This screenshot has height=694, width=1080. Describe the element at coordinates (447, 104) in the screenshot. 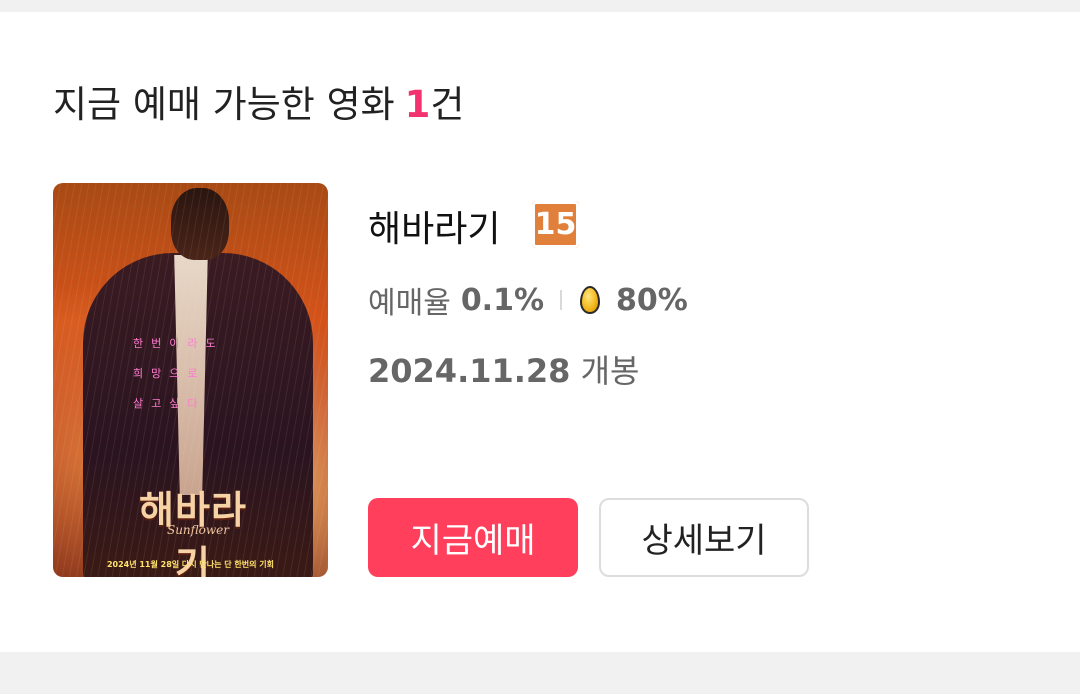

I see `count-suffix: 건` at that location.